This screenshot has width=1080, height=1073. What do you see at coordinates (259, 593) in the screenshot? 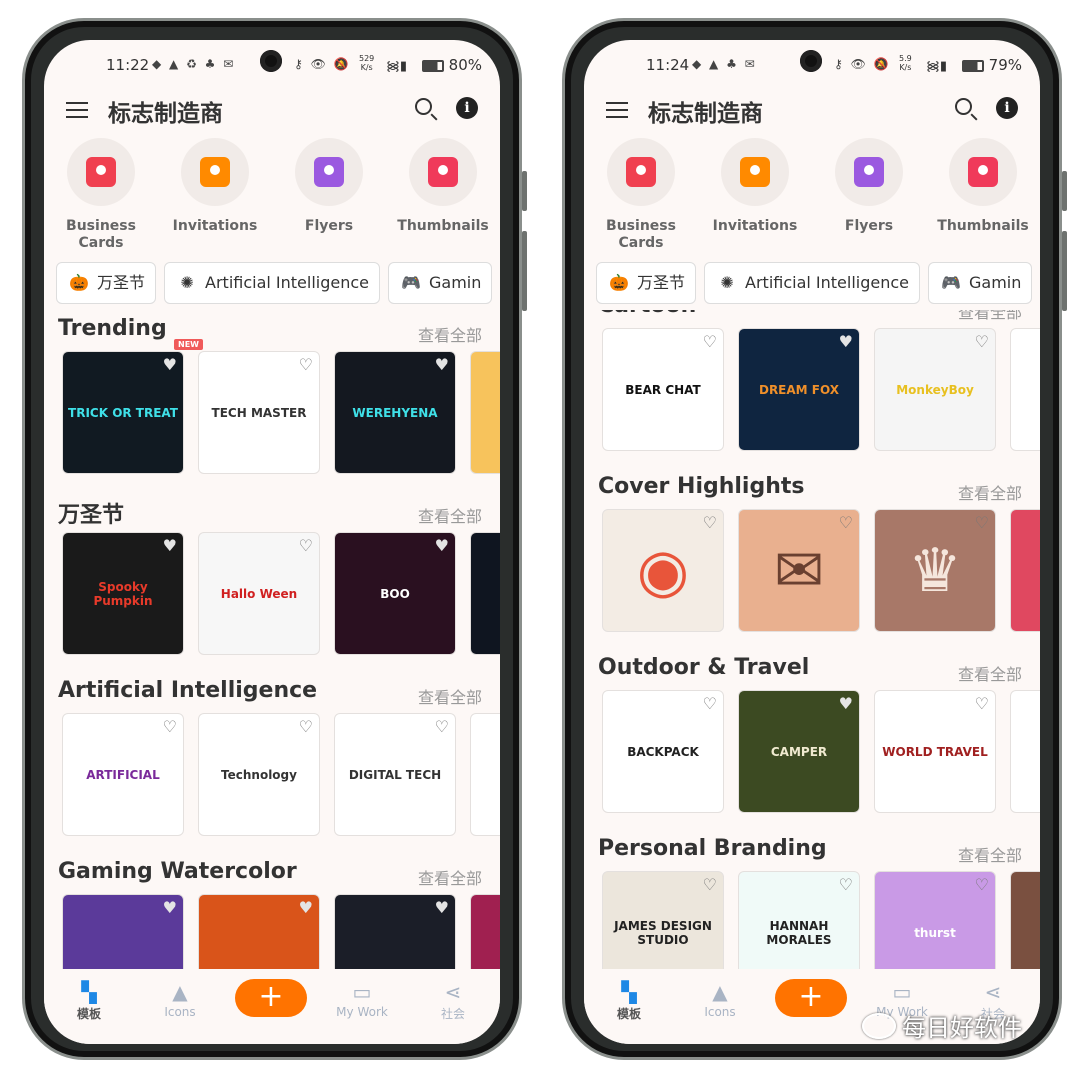
I see `template-tile: Hallo Ween ♡` at bounding box center [259, 593].